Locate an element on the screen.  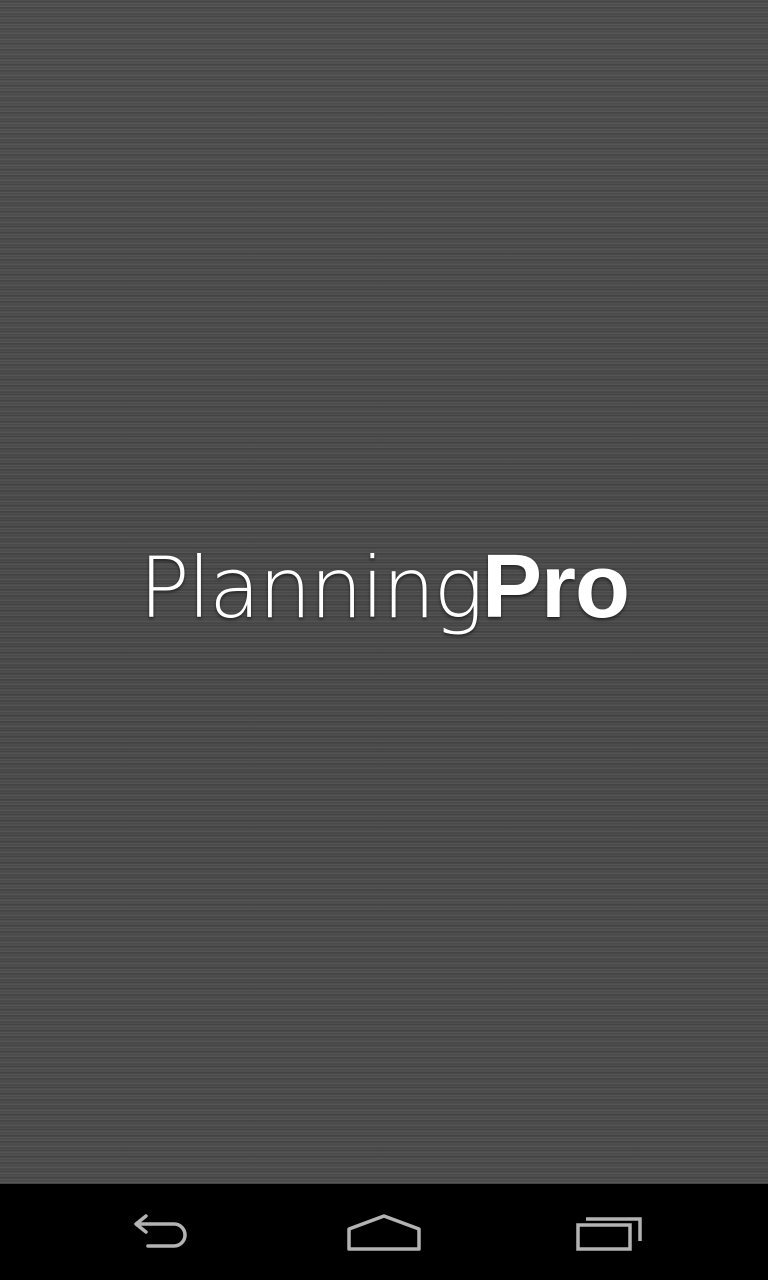
system-navigation-bar is located at coordinates (384, 1232).